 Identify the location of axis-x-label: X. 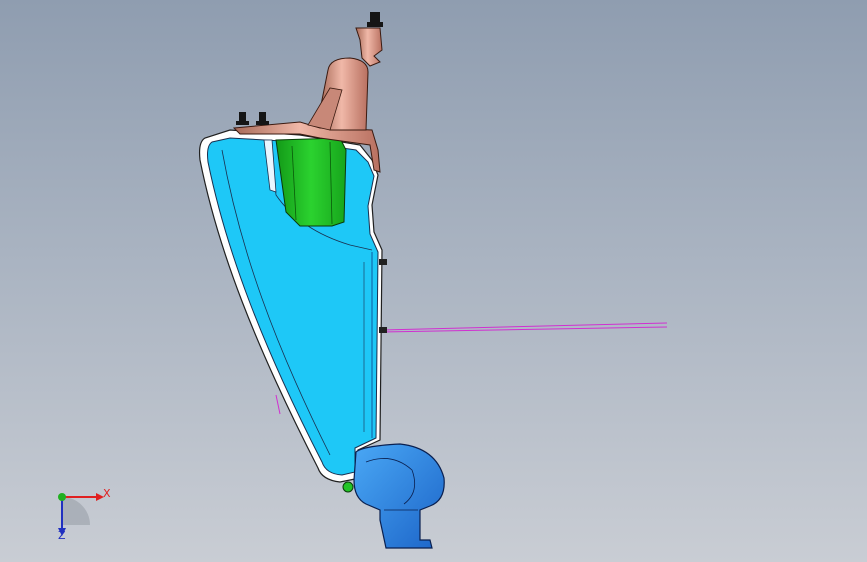
(107, 493).